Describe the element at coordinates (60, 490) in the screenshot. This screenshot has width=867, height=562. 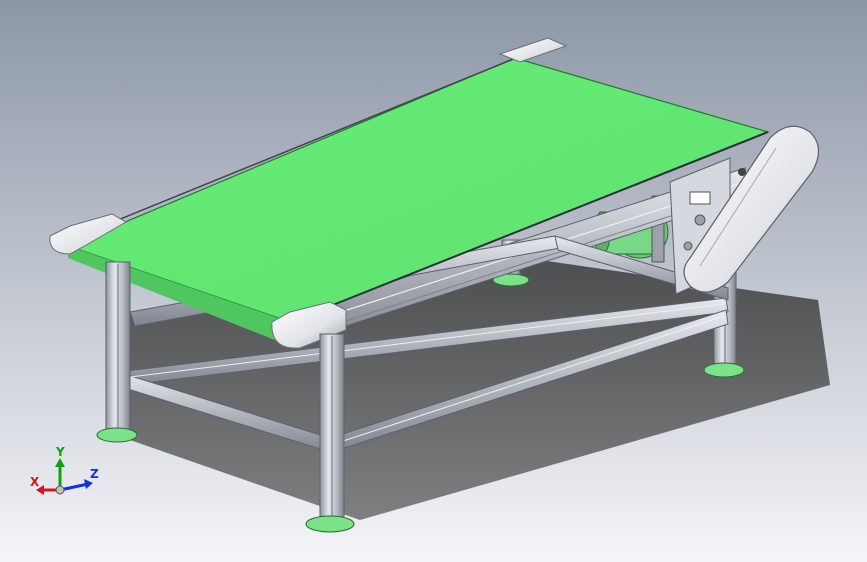
I see `triad-origin` at that location.